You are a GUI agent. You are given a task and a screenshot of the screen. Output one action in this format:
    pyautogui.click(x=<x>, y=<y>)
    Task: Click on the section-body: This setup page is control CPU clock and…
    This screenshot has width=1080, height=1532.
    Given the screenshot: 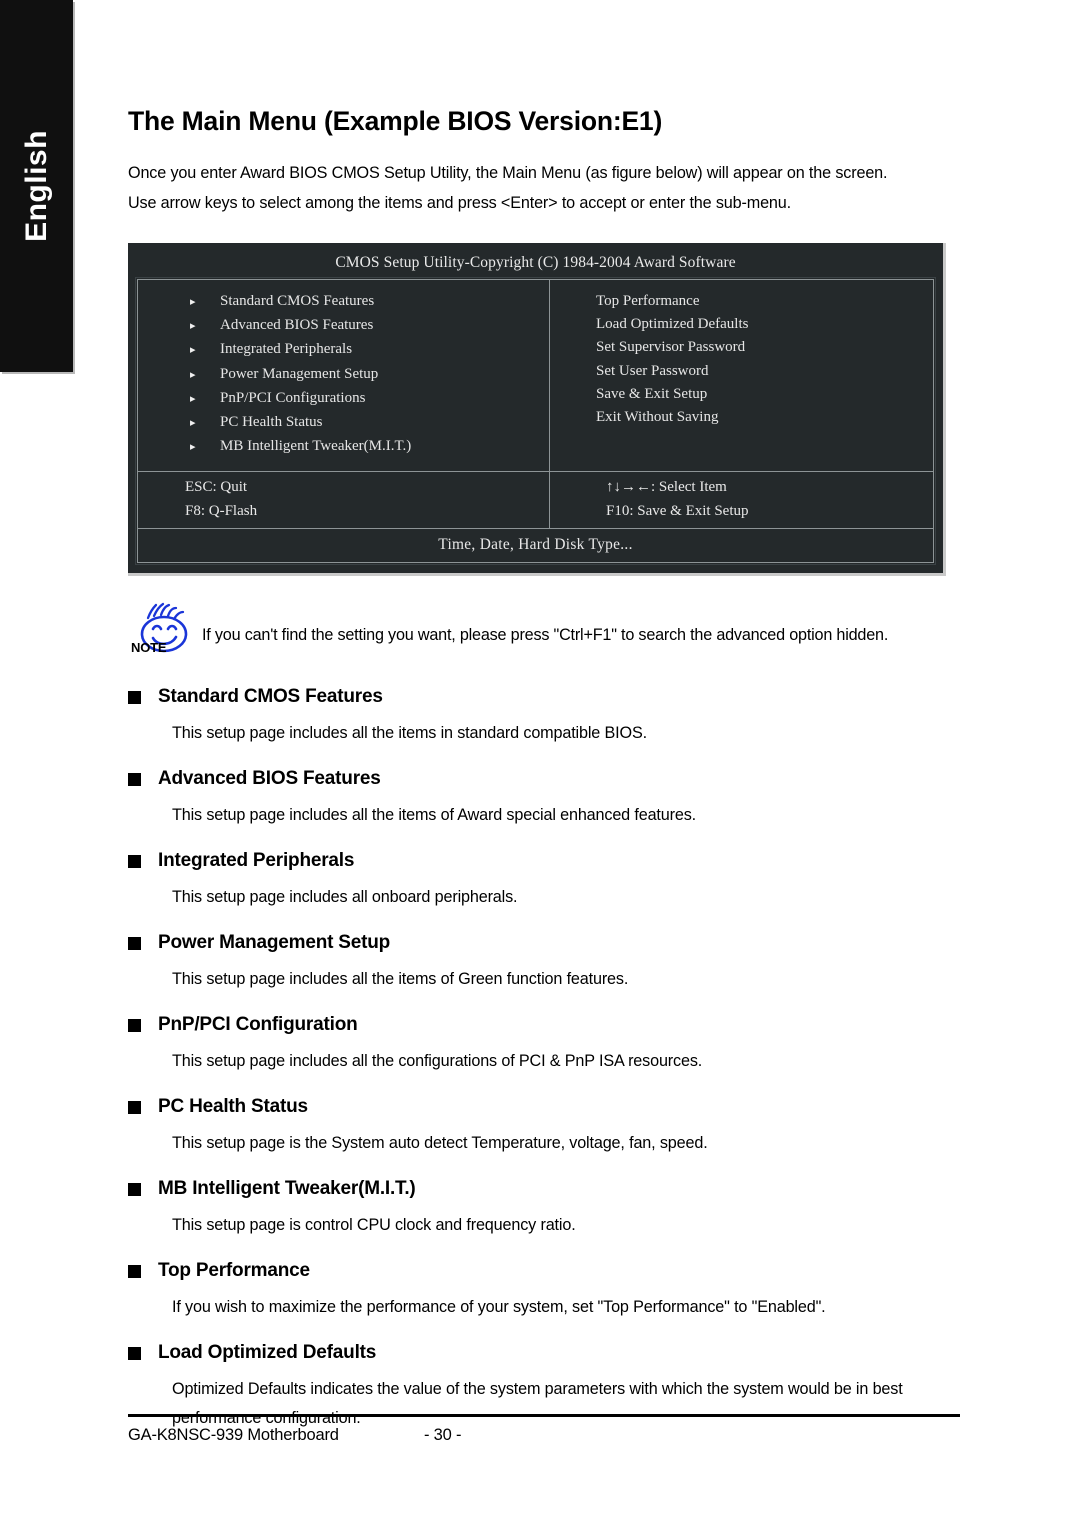 What is the action you would take?
    pyautogui.click(x=374, y=1225)
    